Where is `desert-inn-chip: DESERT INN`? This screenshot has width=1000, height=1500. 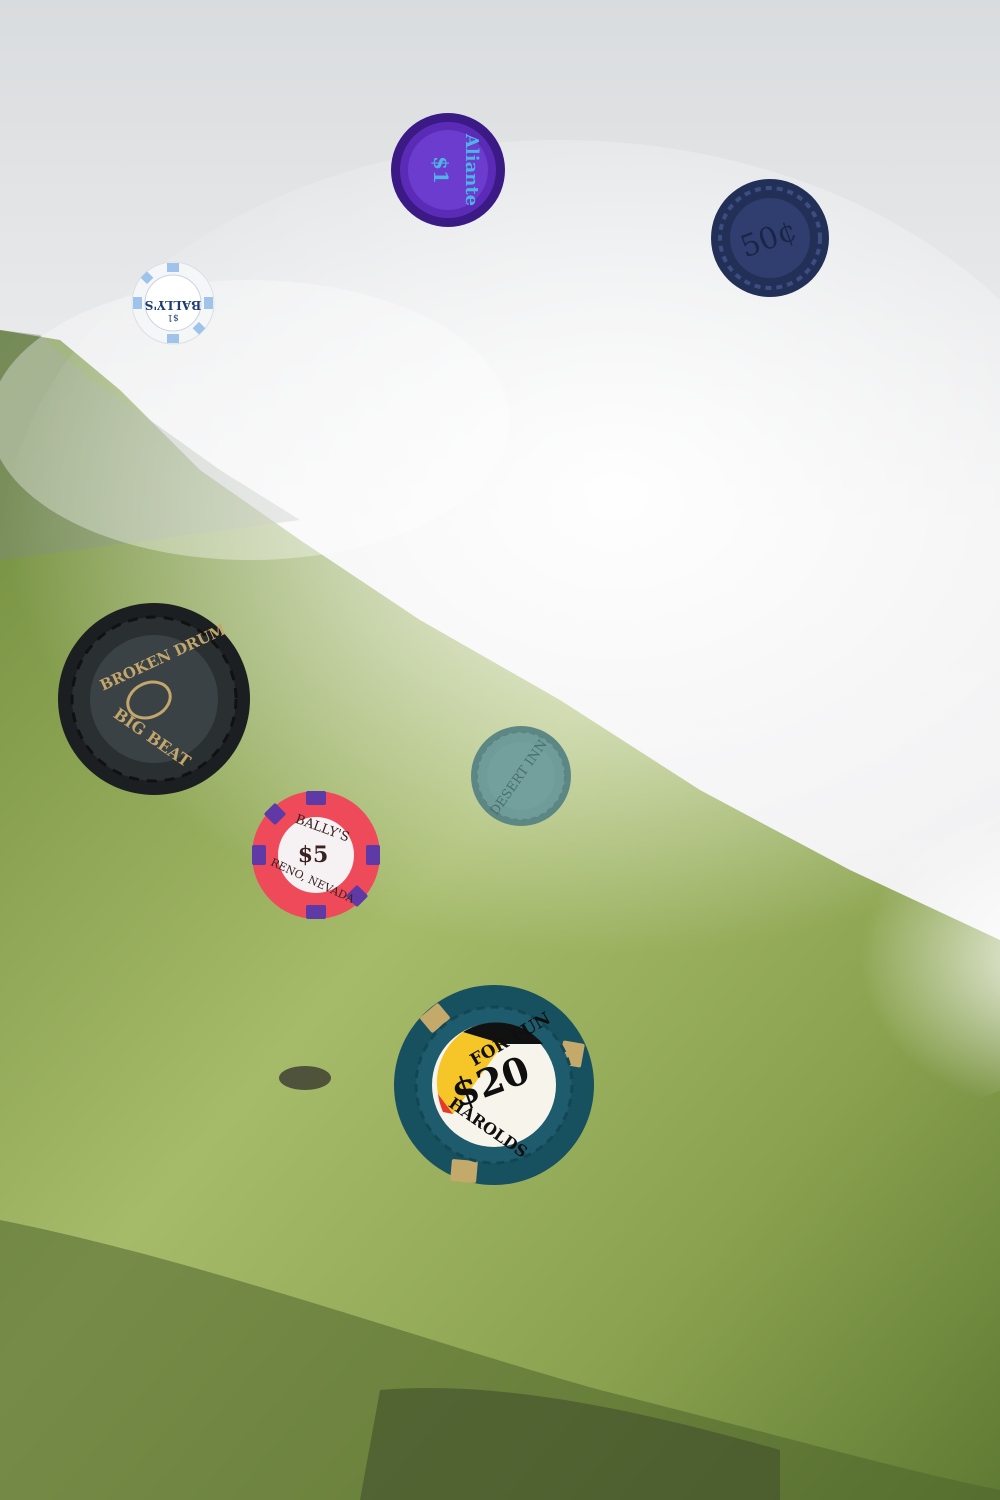 desert-inn-chip: DESERT INN is located at coordinates (521, 776).